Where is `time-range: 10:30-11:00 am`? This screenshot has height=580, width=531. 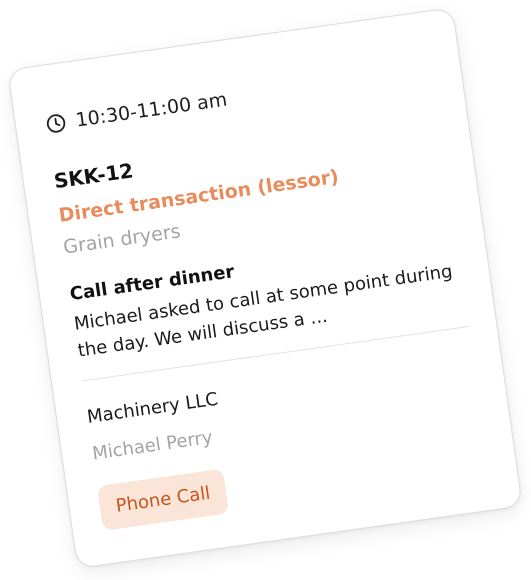 time-range: 10:30-11:00 am is located at coordinates (151, 110).